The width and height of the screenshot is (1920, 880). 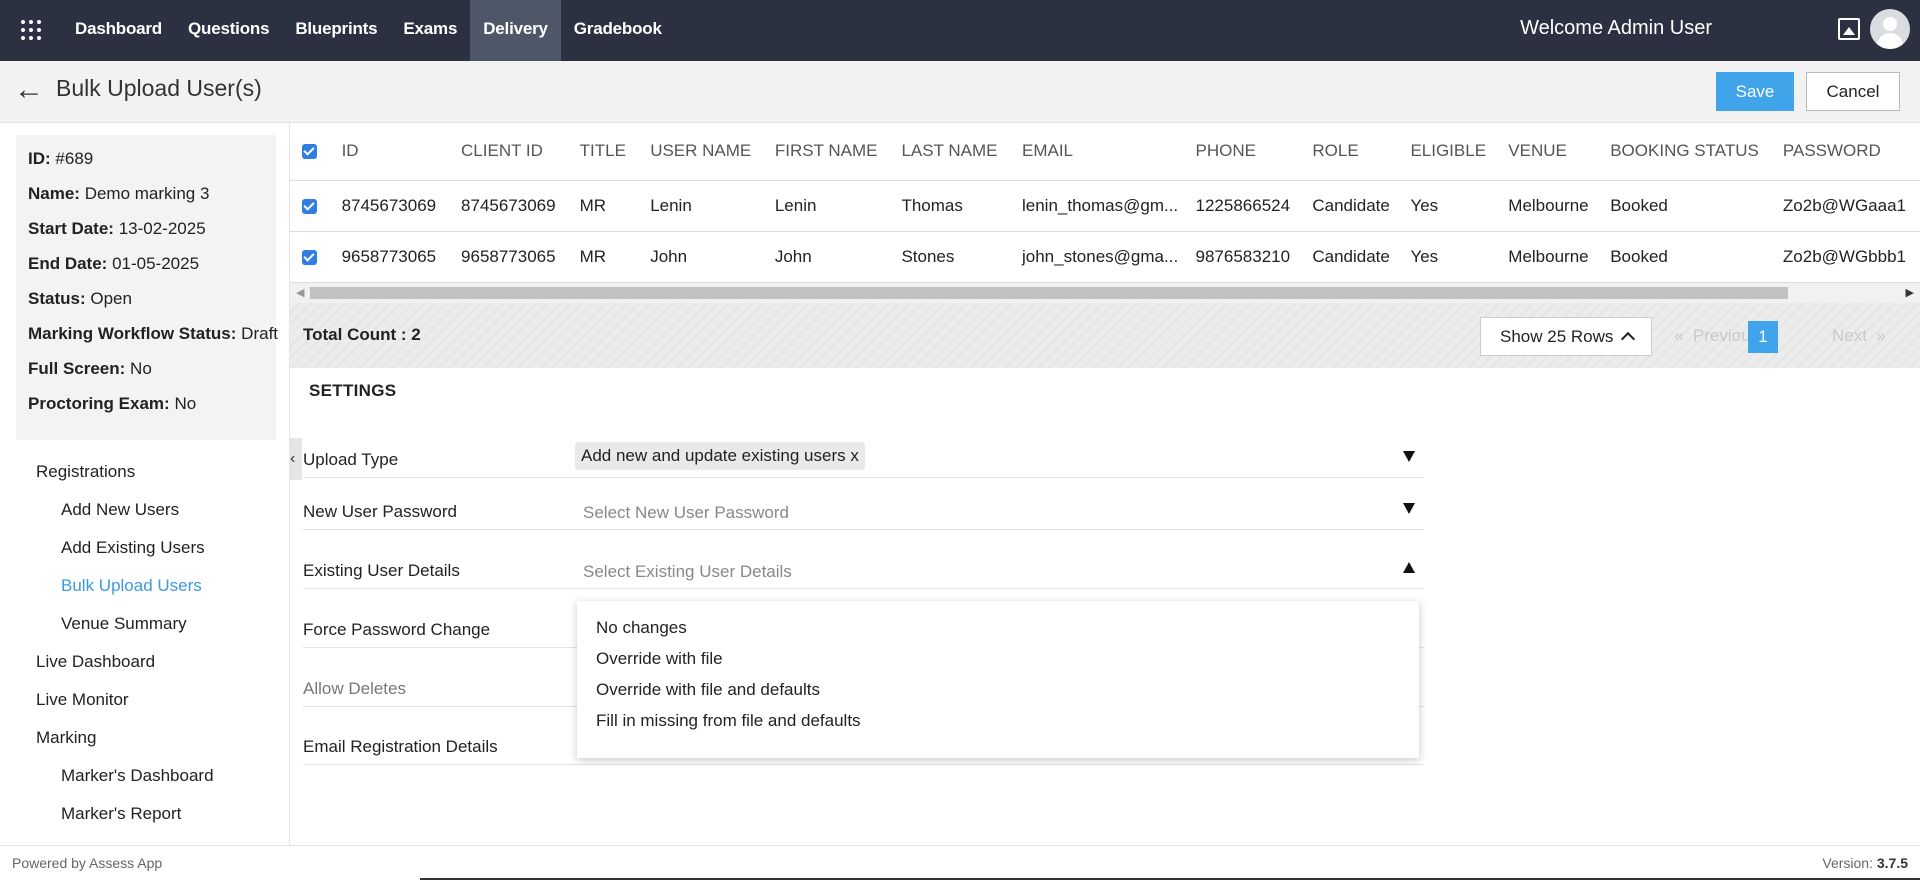 What do you see at coordinates (397, 629) in the screenshot?
I see `force-password-change-label: Force Password Change` at bounding box center [397, 629].